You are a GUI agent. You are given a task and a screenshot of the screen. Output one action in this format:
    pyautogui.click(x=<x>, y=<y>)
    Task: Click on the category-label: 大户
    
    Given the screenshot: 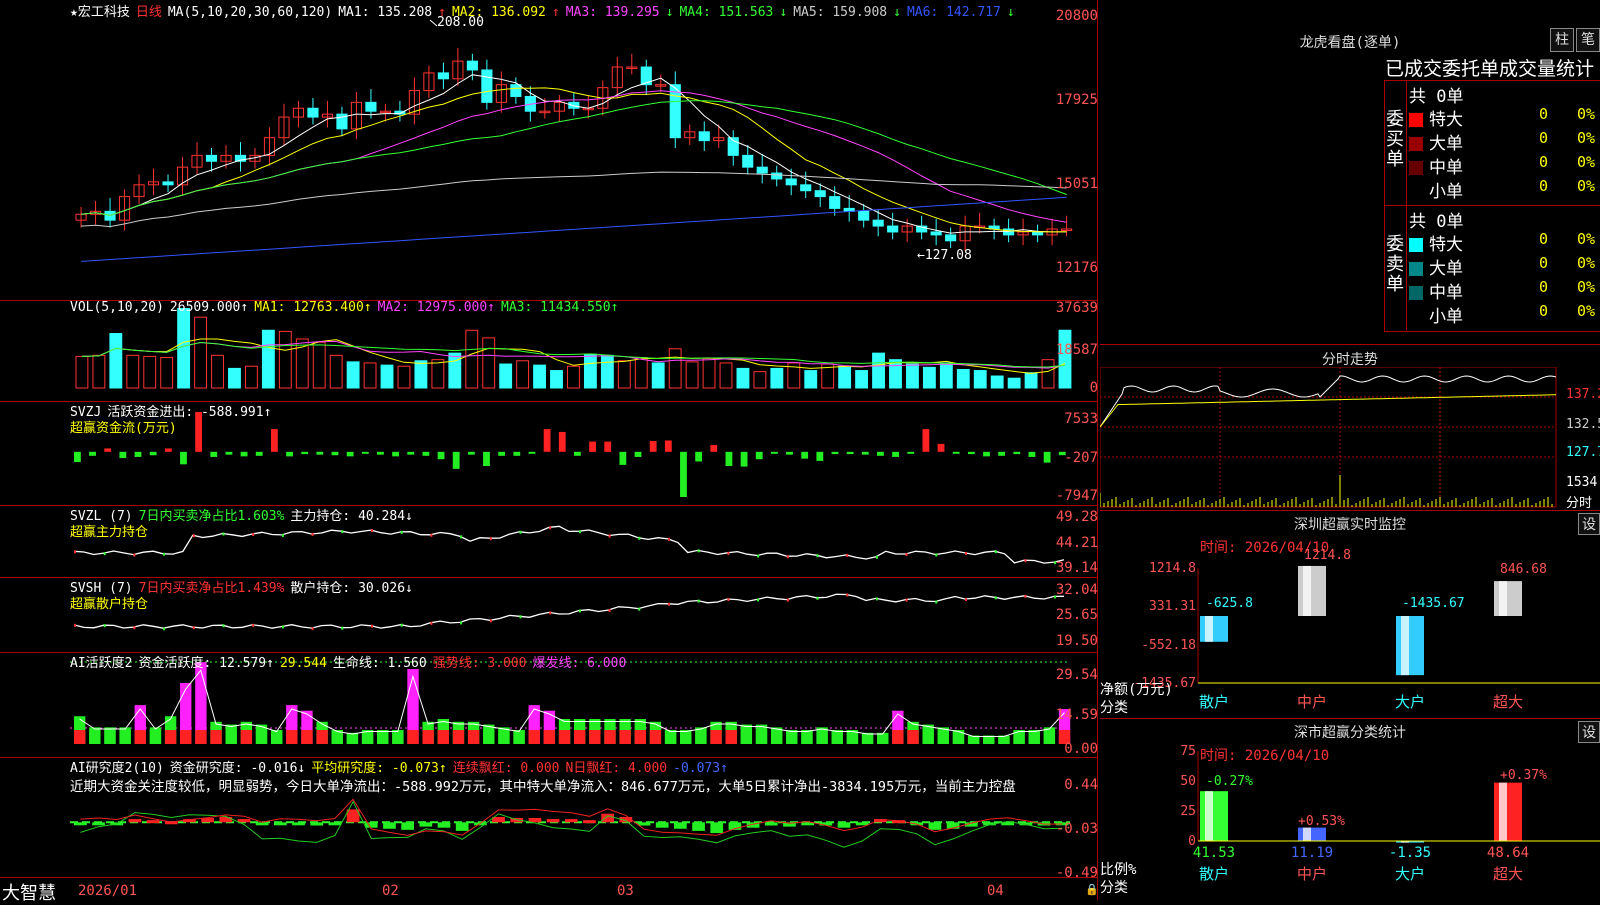 What is the action you would take?
    pyautogui.click(x=1410, y=702)
    